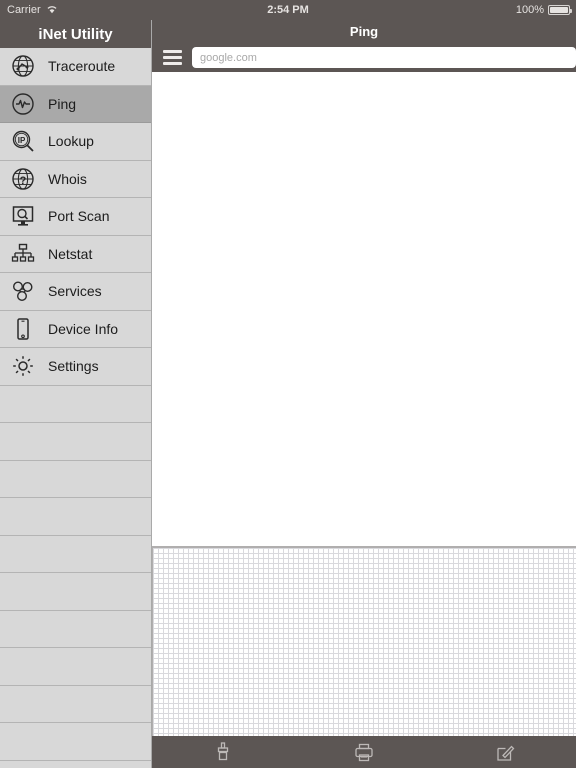 Image resolution: width=576 pixels, height=768 pixels. I want to click on sidebar-item-label: Settings, so click(73, 366).